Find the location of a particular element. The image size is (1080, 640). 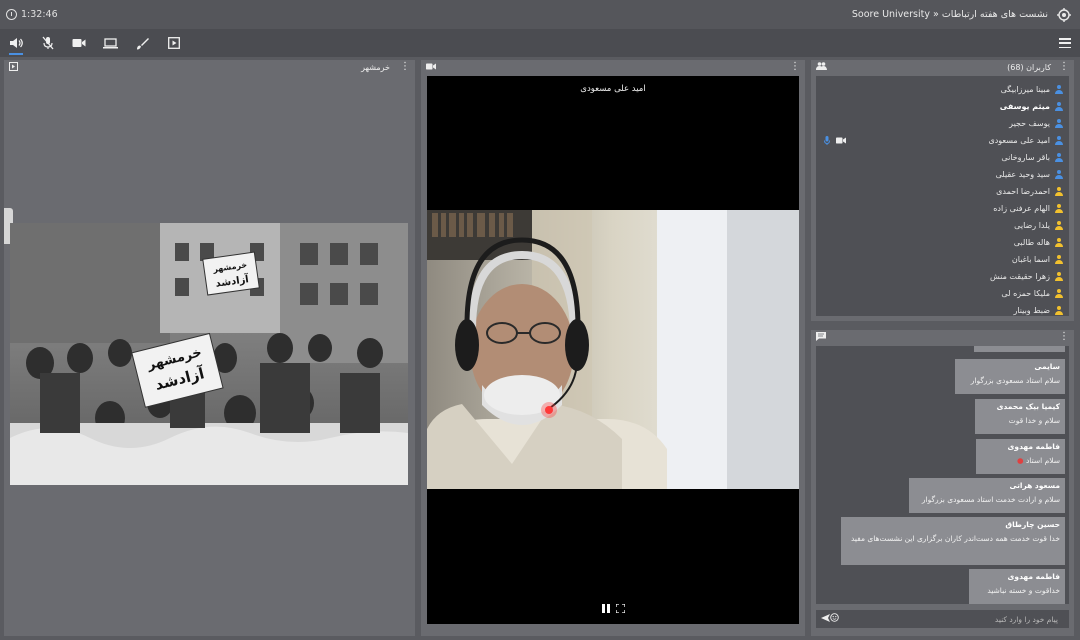

user-row: اسما باغبان is located at coordinates (942, 259).